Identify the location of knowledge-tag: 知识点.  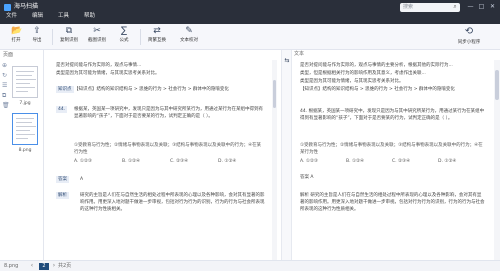
(65, 89).